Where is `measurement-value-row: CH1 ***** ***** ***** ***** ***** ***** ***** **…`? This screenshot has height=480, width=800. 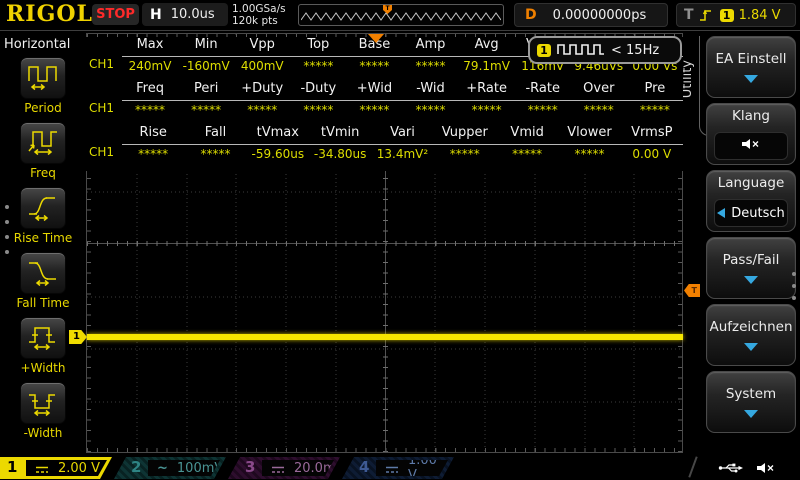 measurement-value-row: CH1 ***** ***** ***** ***** ***** ***** ***** **… is located at coordinates (384, 109).